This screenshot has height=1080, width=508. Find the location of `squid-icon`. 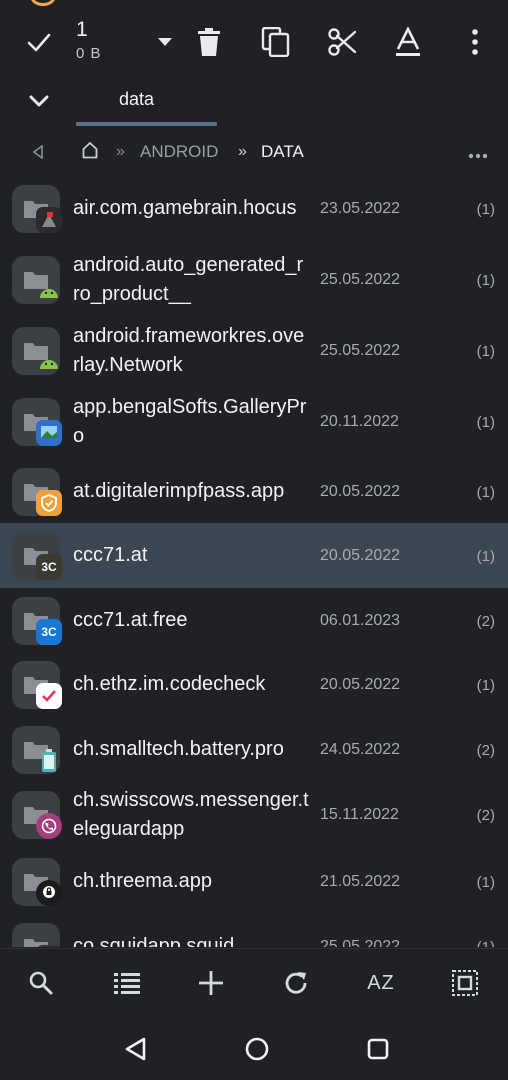

squid-icon is located at coordinates (49, 946).